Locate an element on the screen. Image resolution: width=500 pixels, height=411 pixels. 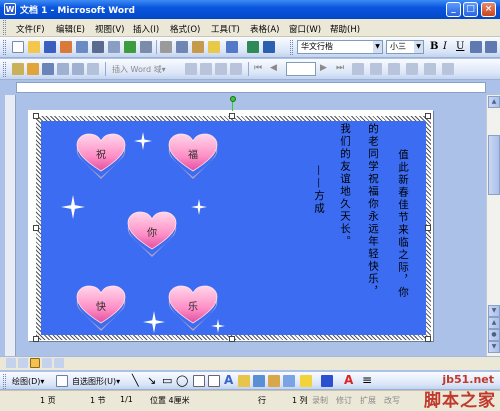
line-icon: ╲ is located at coordinates (135, 380).